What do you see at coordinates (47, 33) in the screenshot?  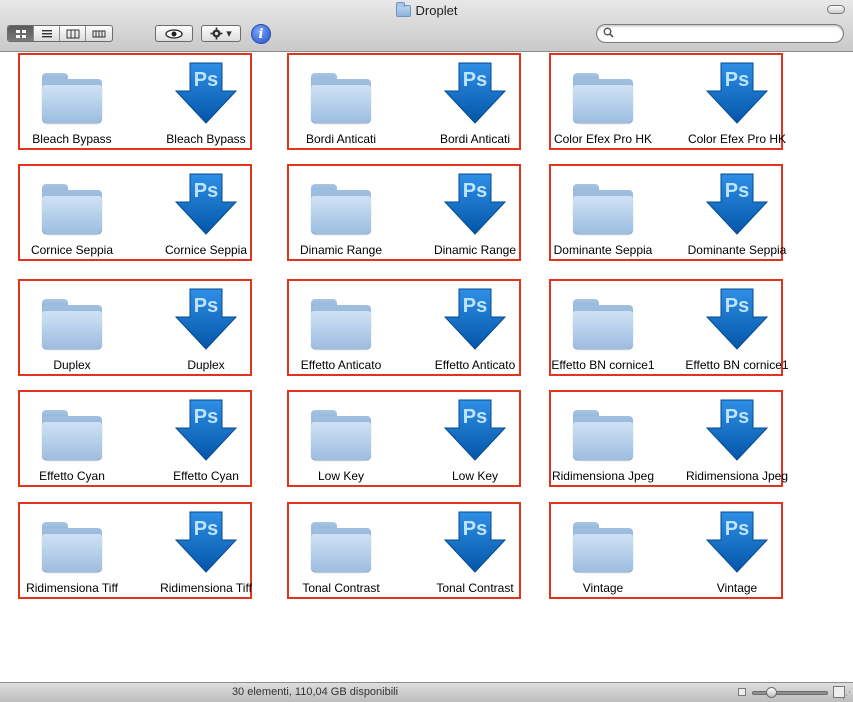 I see `list-view-button` at bounding box center [47, 33].